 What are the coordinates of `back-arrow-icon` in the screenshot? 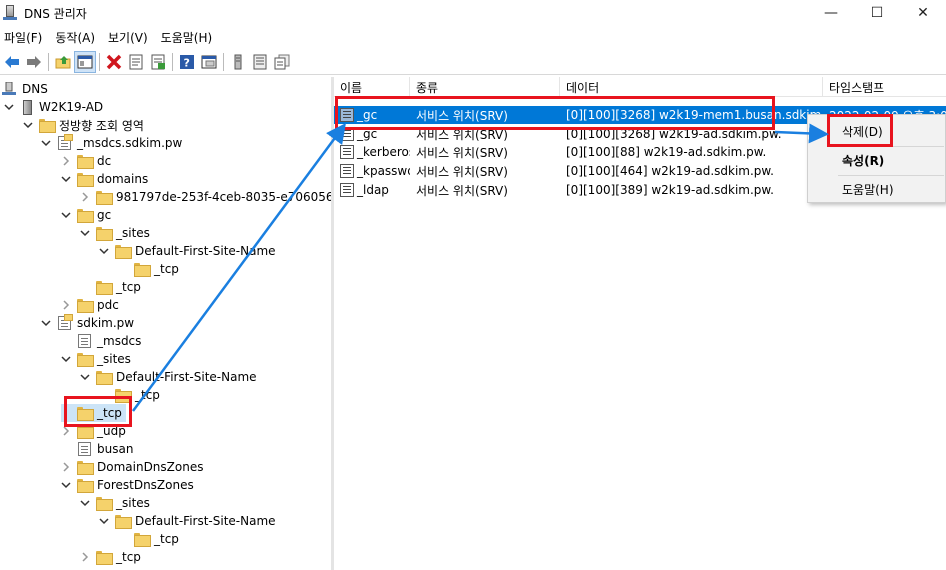 It's located at (12, 61).